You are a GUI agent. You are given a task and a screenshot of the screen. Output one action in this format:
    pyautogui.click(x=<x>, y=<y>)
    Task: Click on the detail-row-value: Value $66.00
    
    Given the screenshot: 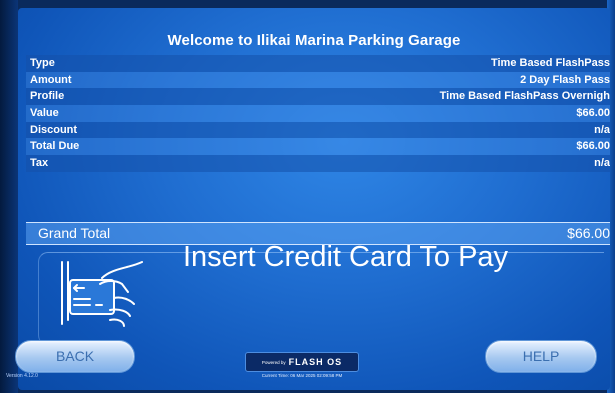 What is the action you would take?
    pyautogui.click(x=318, y=113)
    